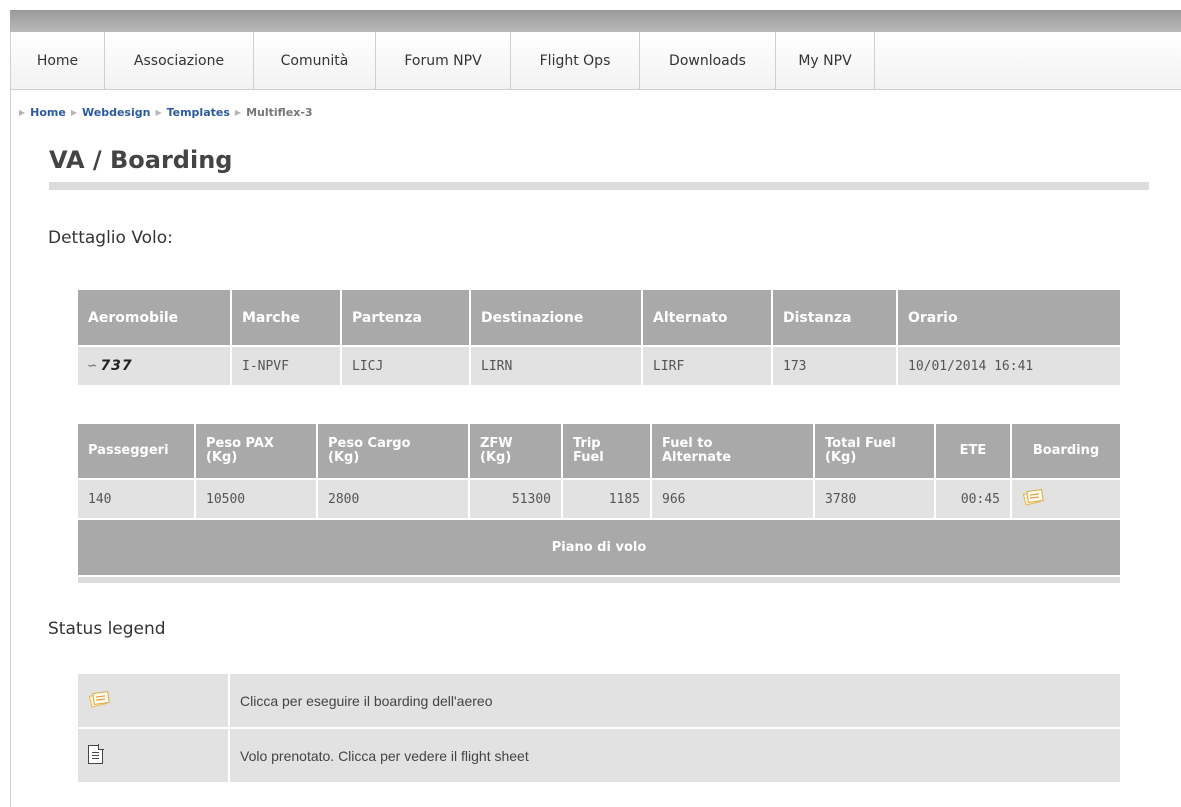  What do you see at coordinates (287, 317) in the screenshot?
I see `col-header-marche: Marche` at bounding box center [287, 317].